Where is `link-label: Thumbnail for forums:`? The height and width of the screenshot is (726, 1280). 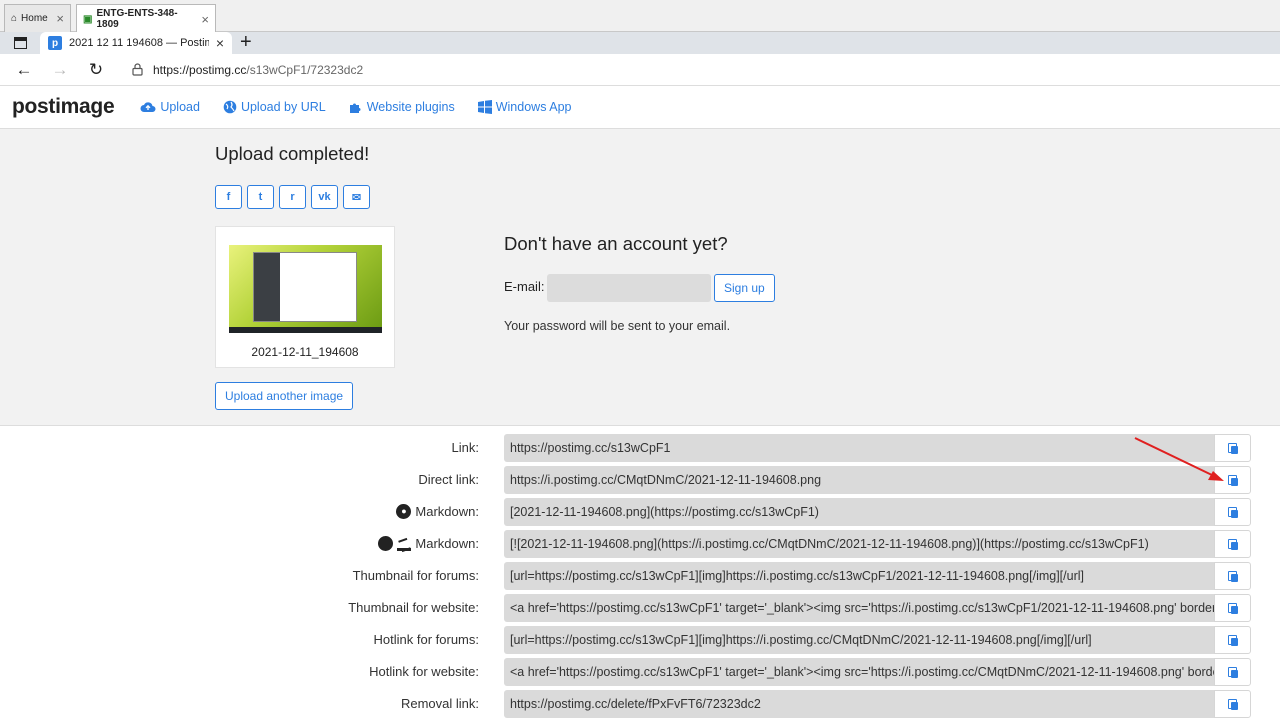 link-label: Thumbnail for forums: is located at coordinates (415, 575).